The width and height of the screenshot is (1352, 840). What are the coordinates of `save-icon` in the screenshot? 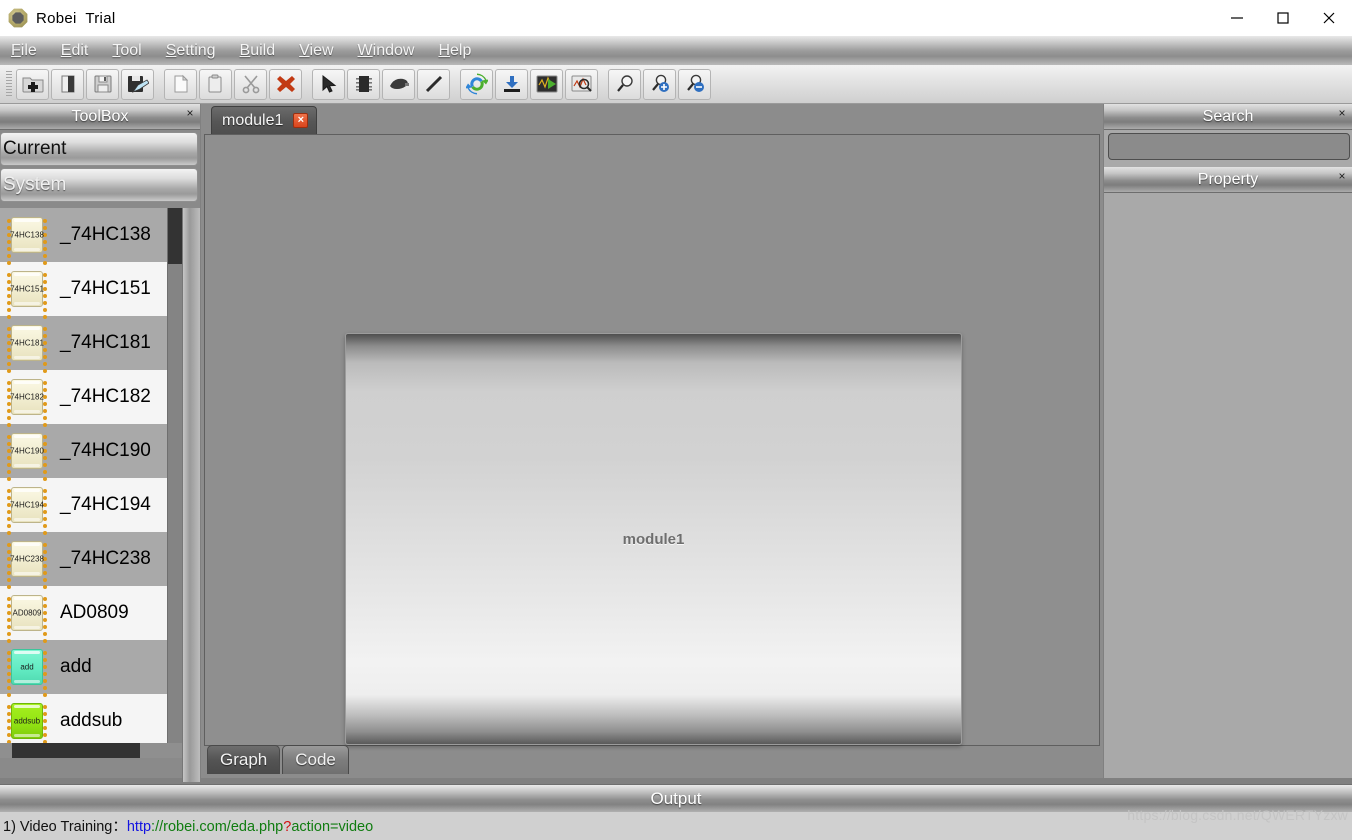 It's located at (102, 84).